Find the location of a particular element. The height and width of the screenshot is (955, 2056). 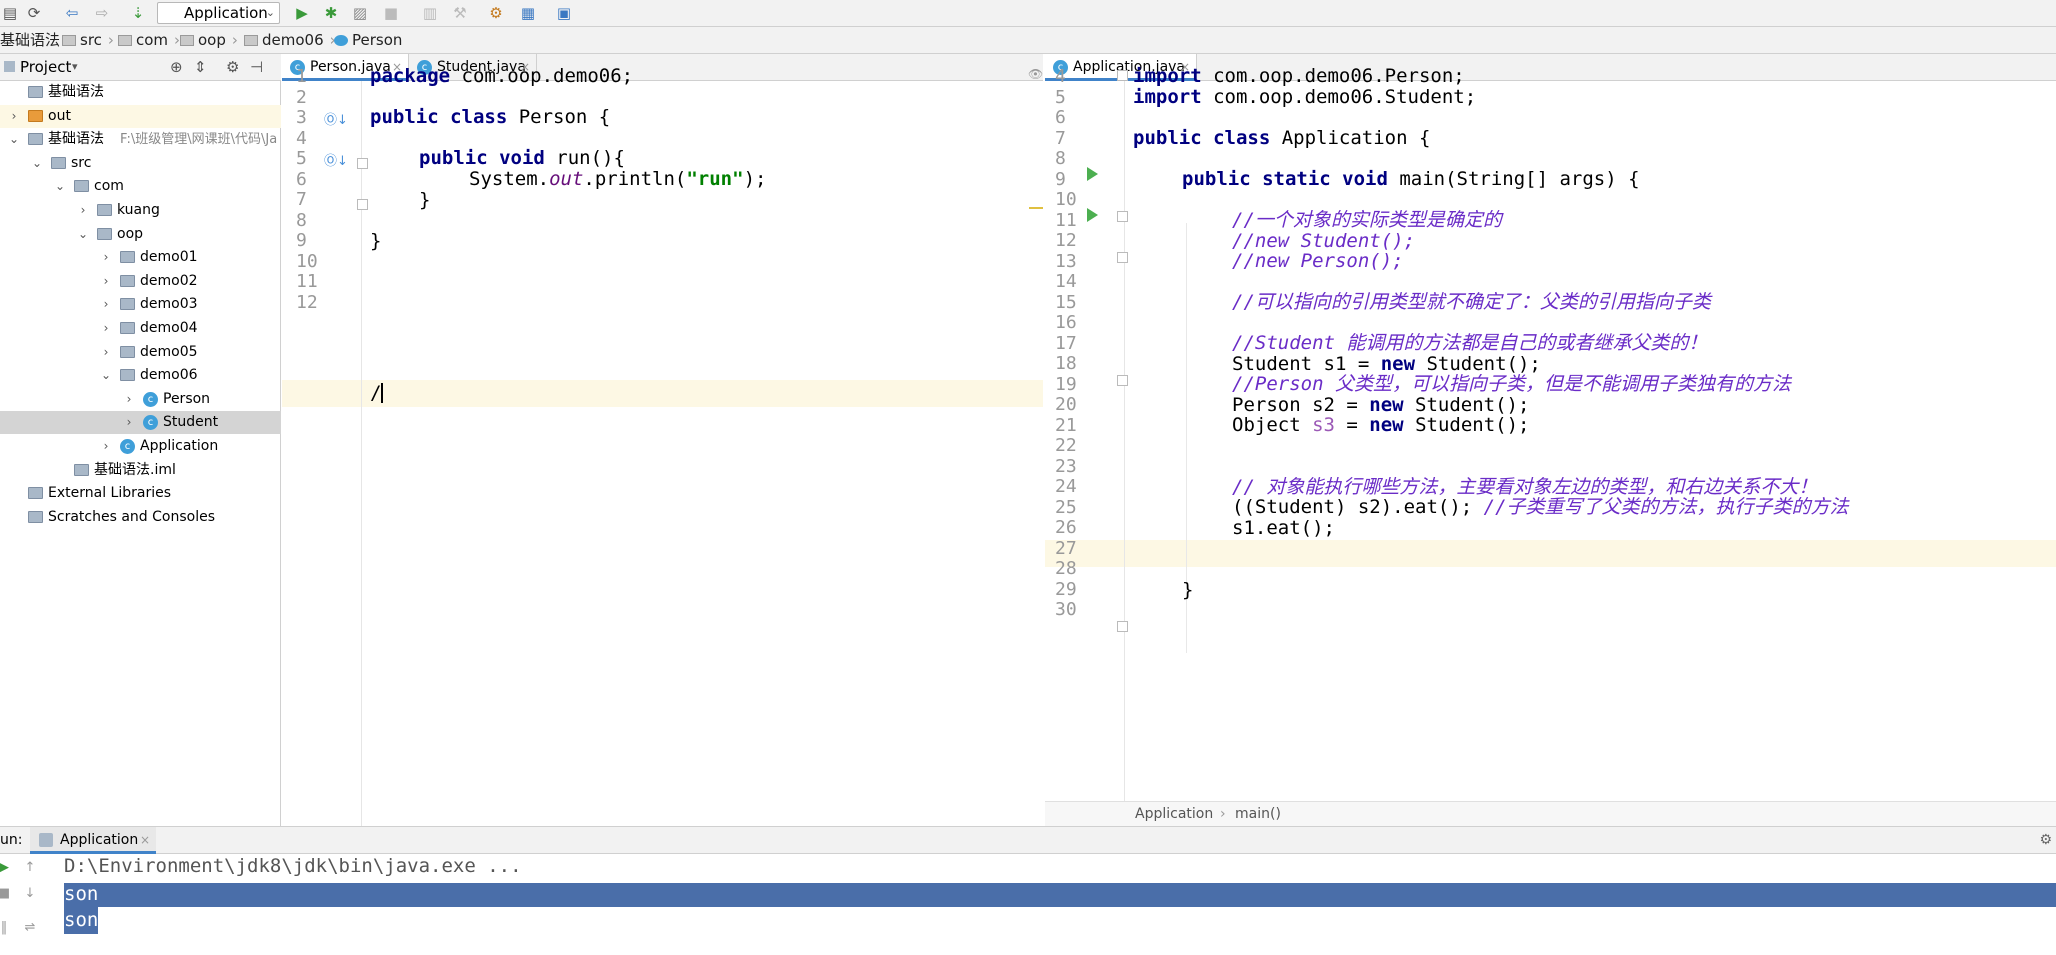

tree-item: › demo02 is located at coordinates (140, 281).